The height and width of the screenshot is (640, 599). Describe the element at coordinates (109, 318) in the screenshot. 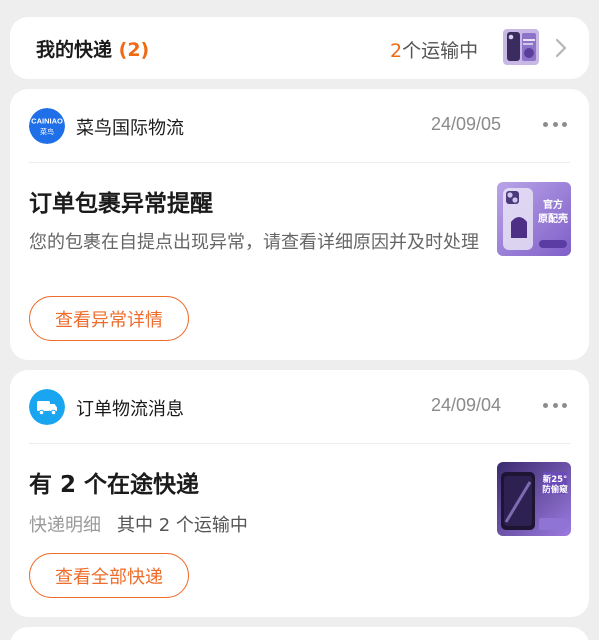

I see `view-exception-details-button: 查看异常详情` at that location.